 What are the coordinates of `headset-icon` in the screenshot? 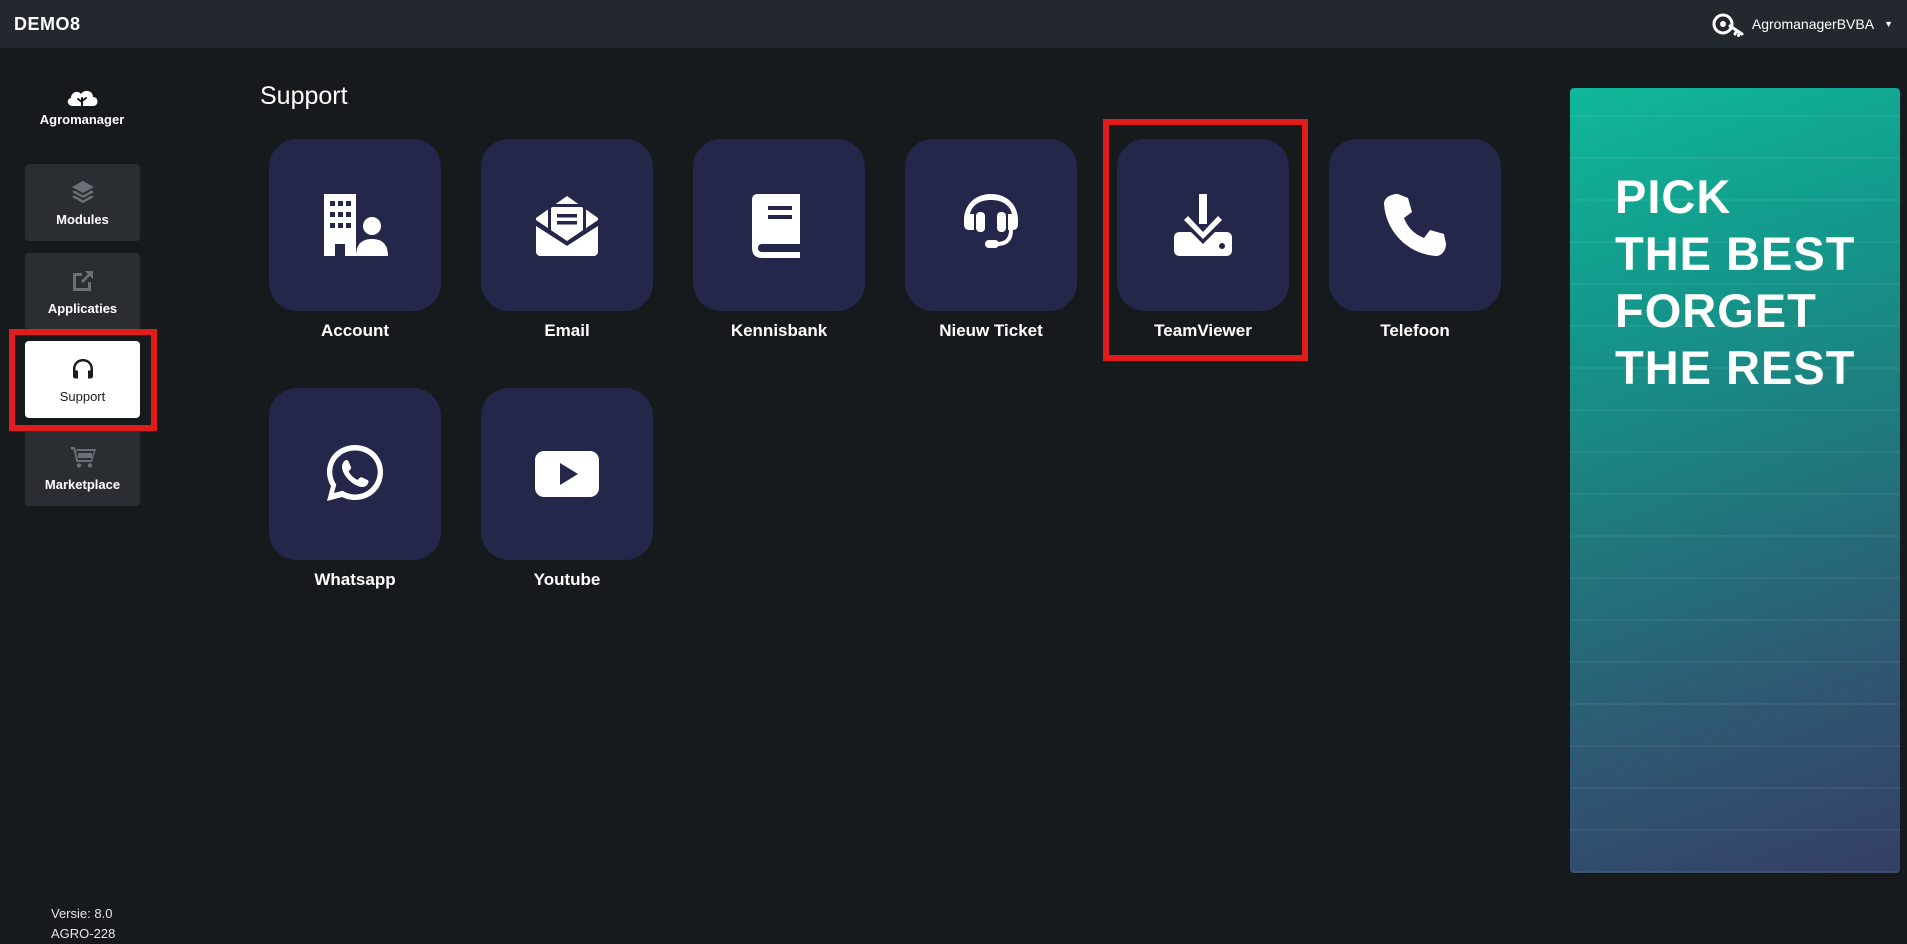 It's located at (991, 221).